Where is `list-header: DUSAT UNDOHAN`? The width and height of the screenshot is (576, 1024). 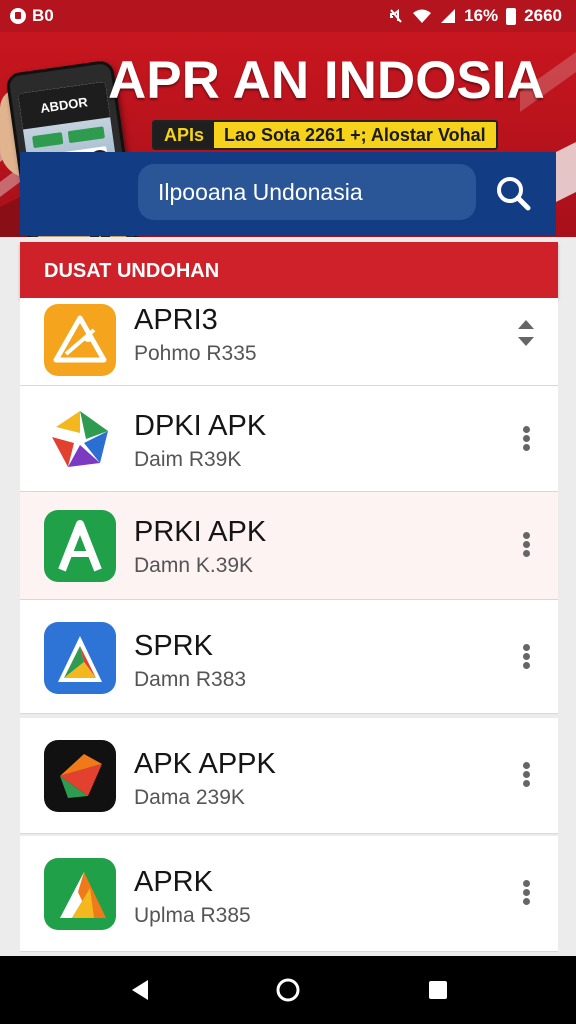 list-header: DUSAT UNDOHAN is located at coordinates (289, 270).